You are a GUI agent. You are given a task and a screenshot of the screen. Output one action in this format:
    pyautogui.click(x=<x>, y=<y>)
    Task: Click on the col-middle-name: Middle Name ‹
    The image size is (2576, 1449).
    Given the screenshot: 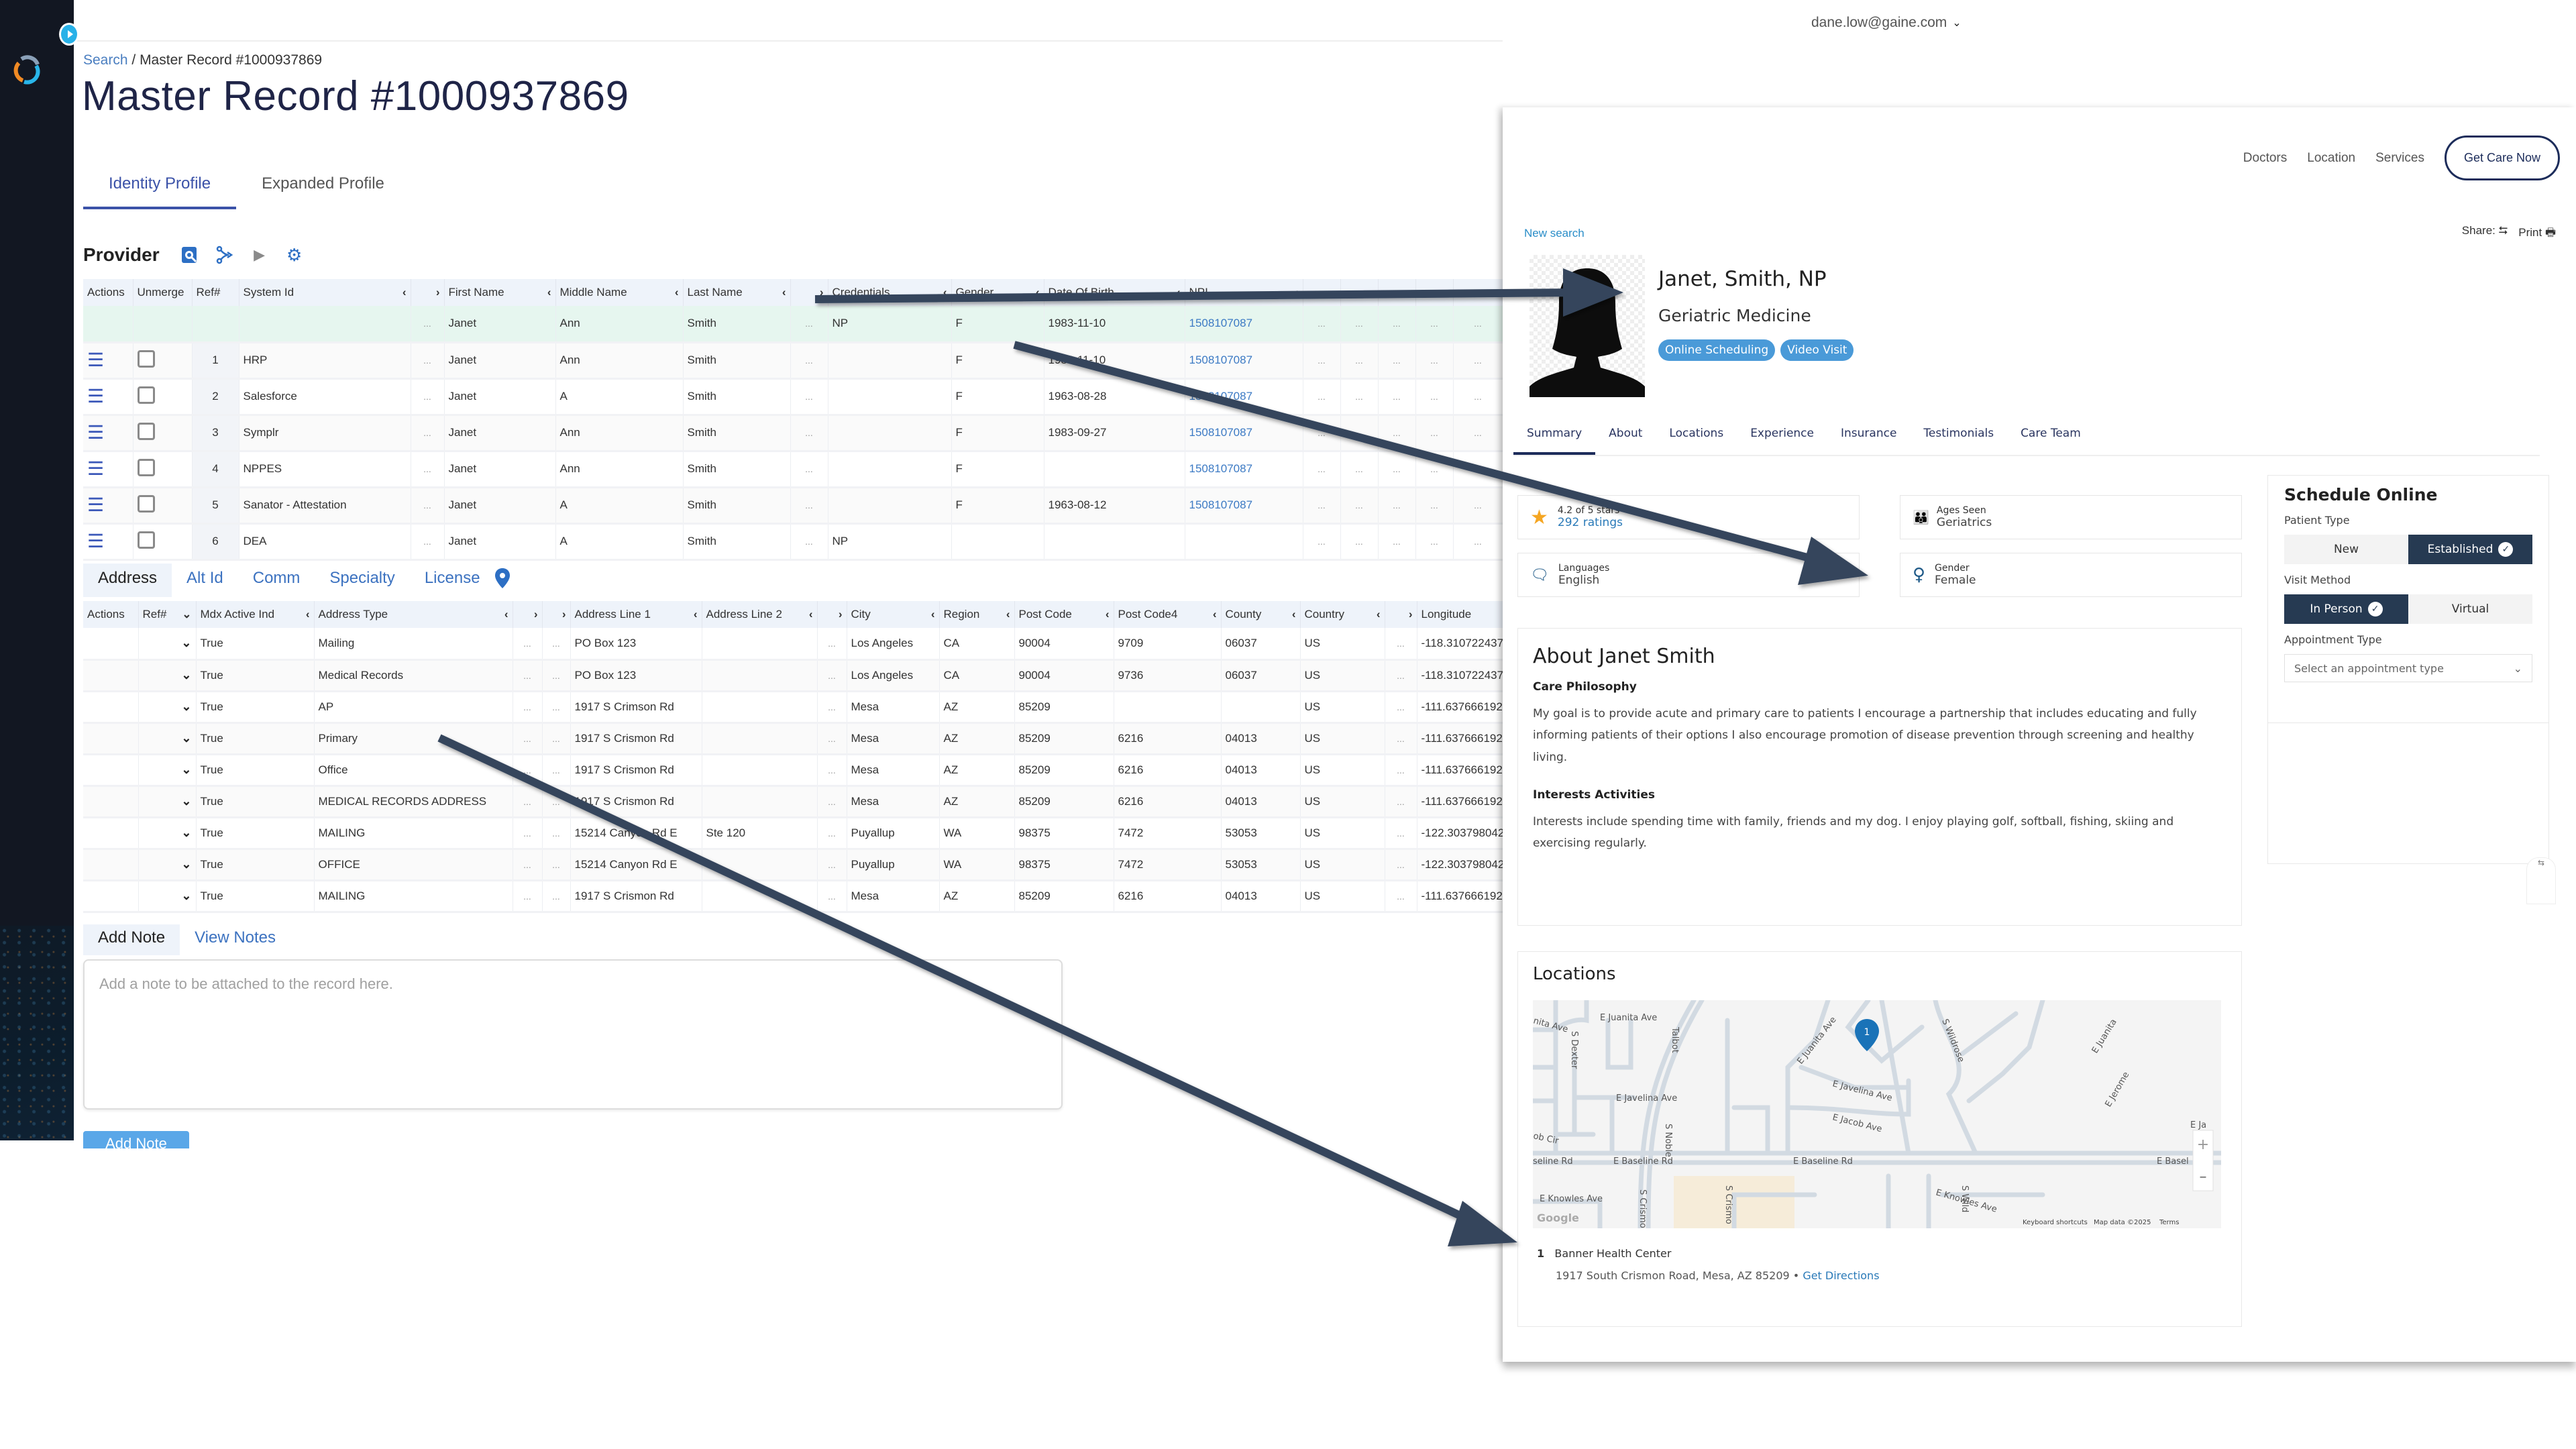 What is the action you would take?
    pyautogui.click(x=619, y=292)
    